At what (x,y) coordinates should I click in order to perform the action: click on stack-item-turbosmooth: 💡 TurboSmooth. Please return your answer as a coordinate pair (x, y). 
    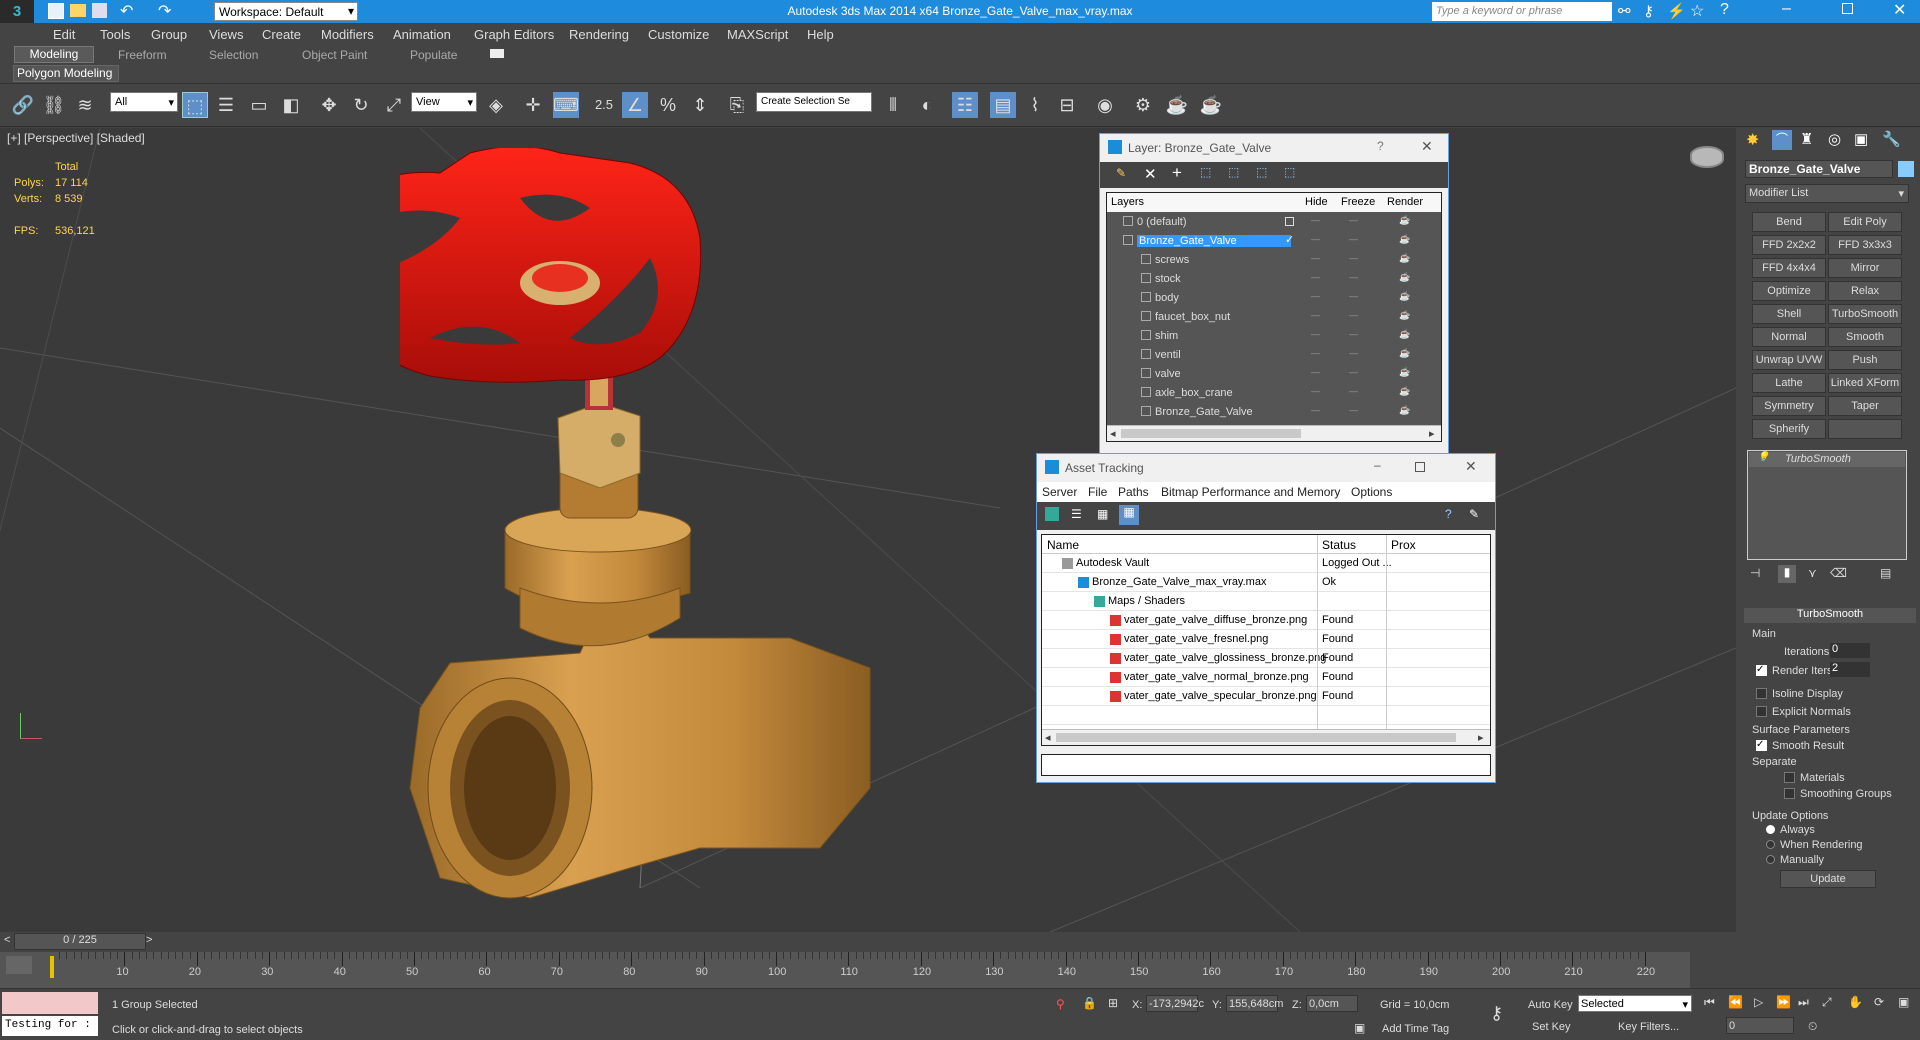
    Looking at the image, I should click on (1827, 459).